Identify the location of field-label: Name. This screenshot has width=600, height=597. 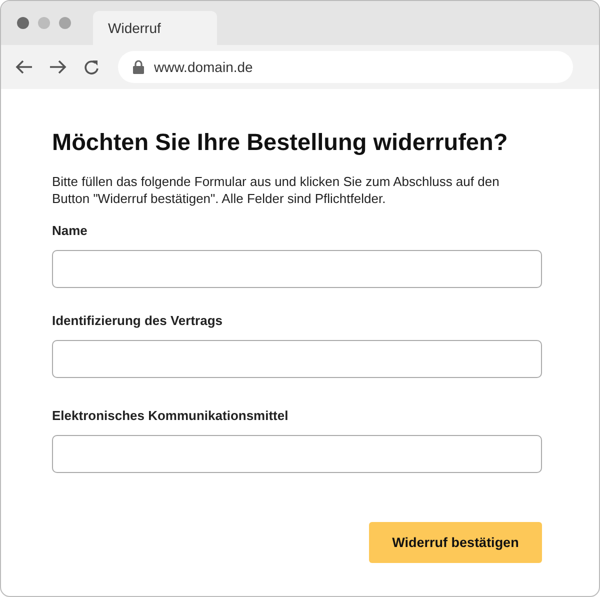
(70, 230).